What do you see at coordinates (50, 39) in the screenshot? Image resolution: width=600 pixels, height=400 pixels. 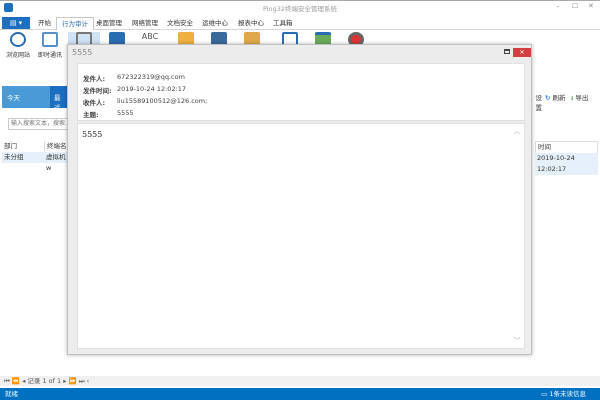 I see `chat-icon` at bounding box center [50, 39].